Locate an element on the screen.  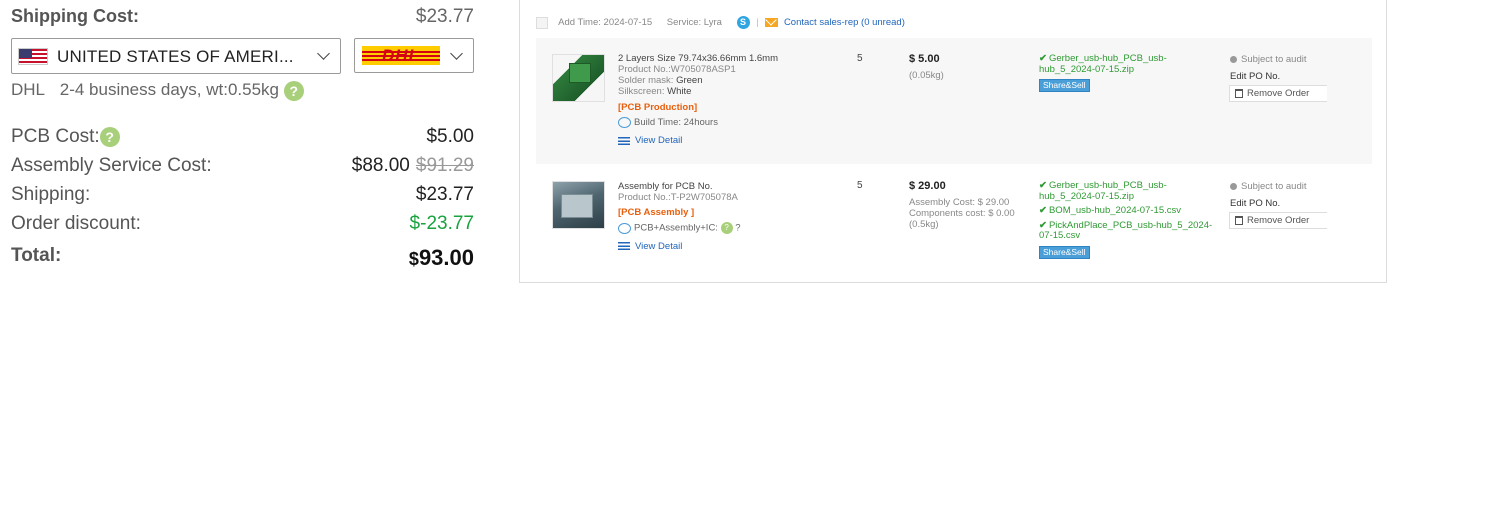
skype-icon: S is located at coordinates (743, 22).